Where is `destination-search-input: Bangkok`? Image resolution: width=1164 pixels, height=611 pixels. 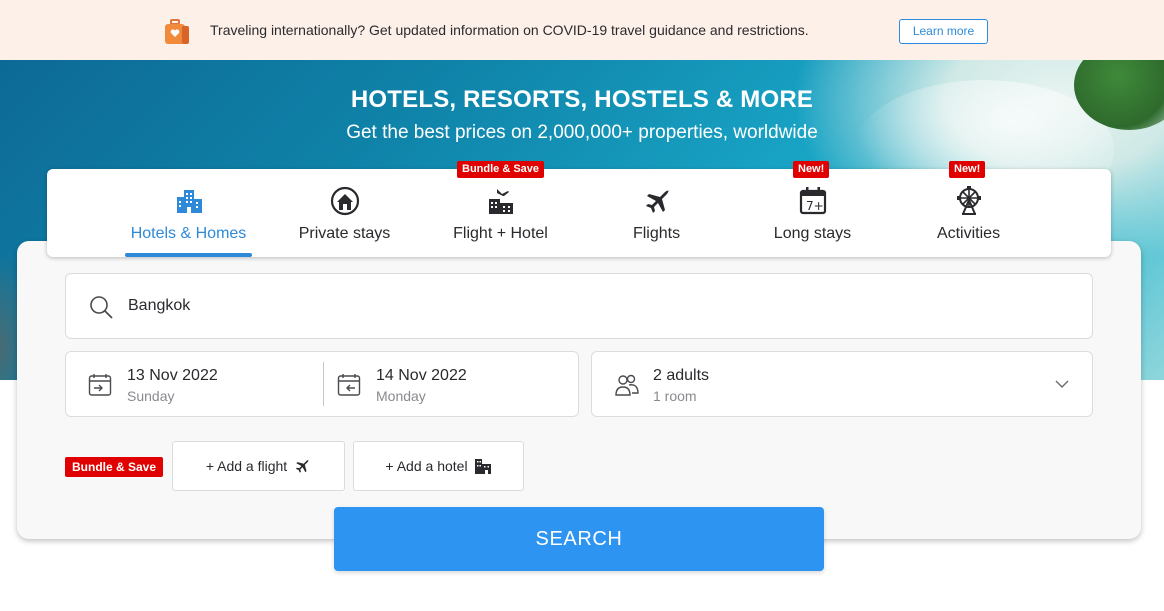 destination-search-input: Bangkok is located at coordinates (579, 306).